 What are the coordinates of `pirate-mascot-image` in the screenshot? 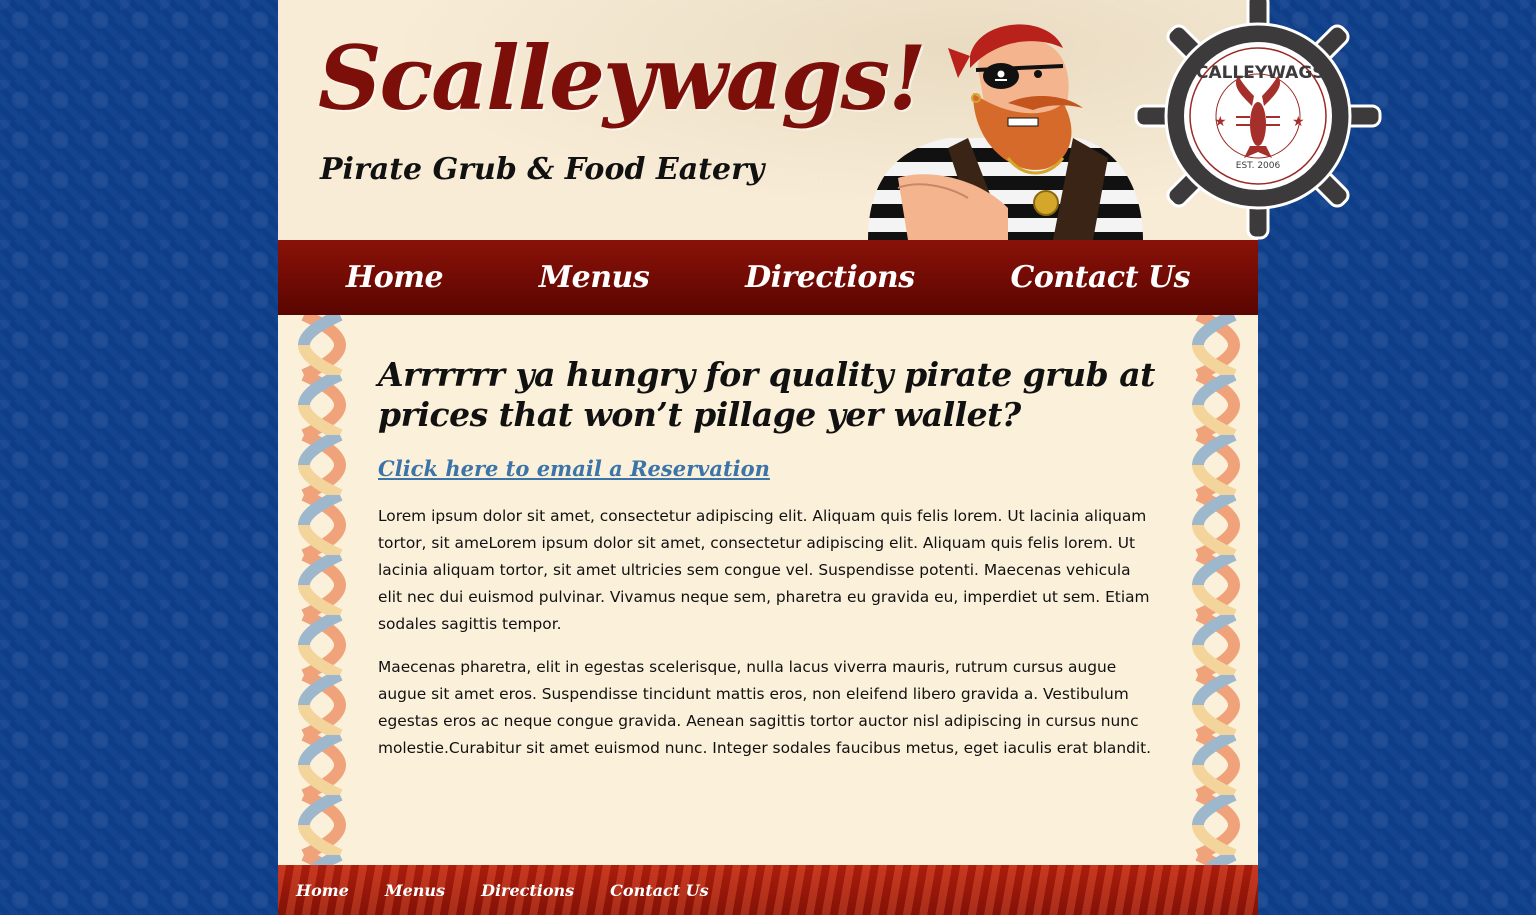 It's located at (1005, 132).